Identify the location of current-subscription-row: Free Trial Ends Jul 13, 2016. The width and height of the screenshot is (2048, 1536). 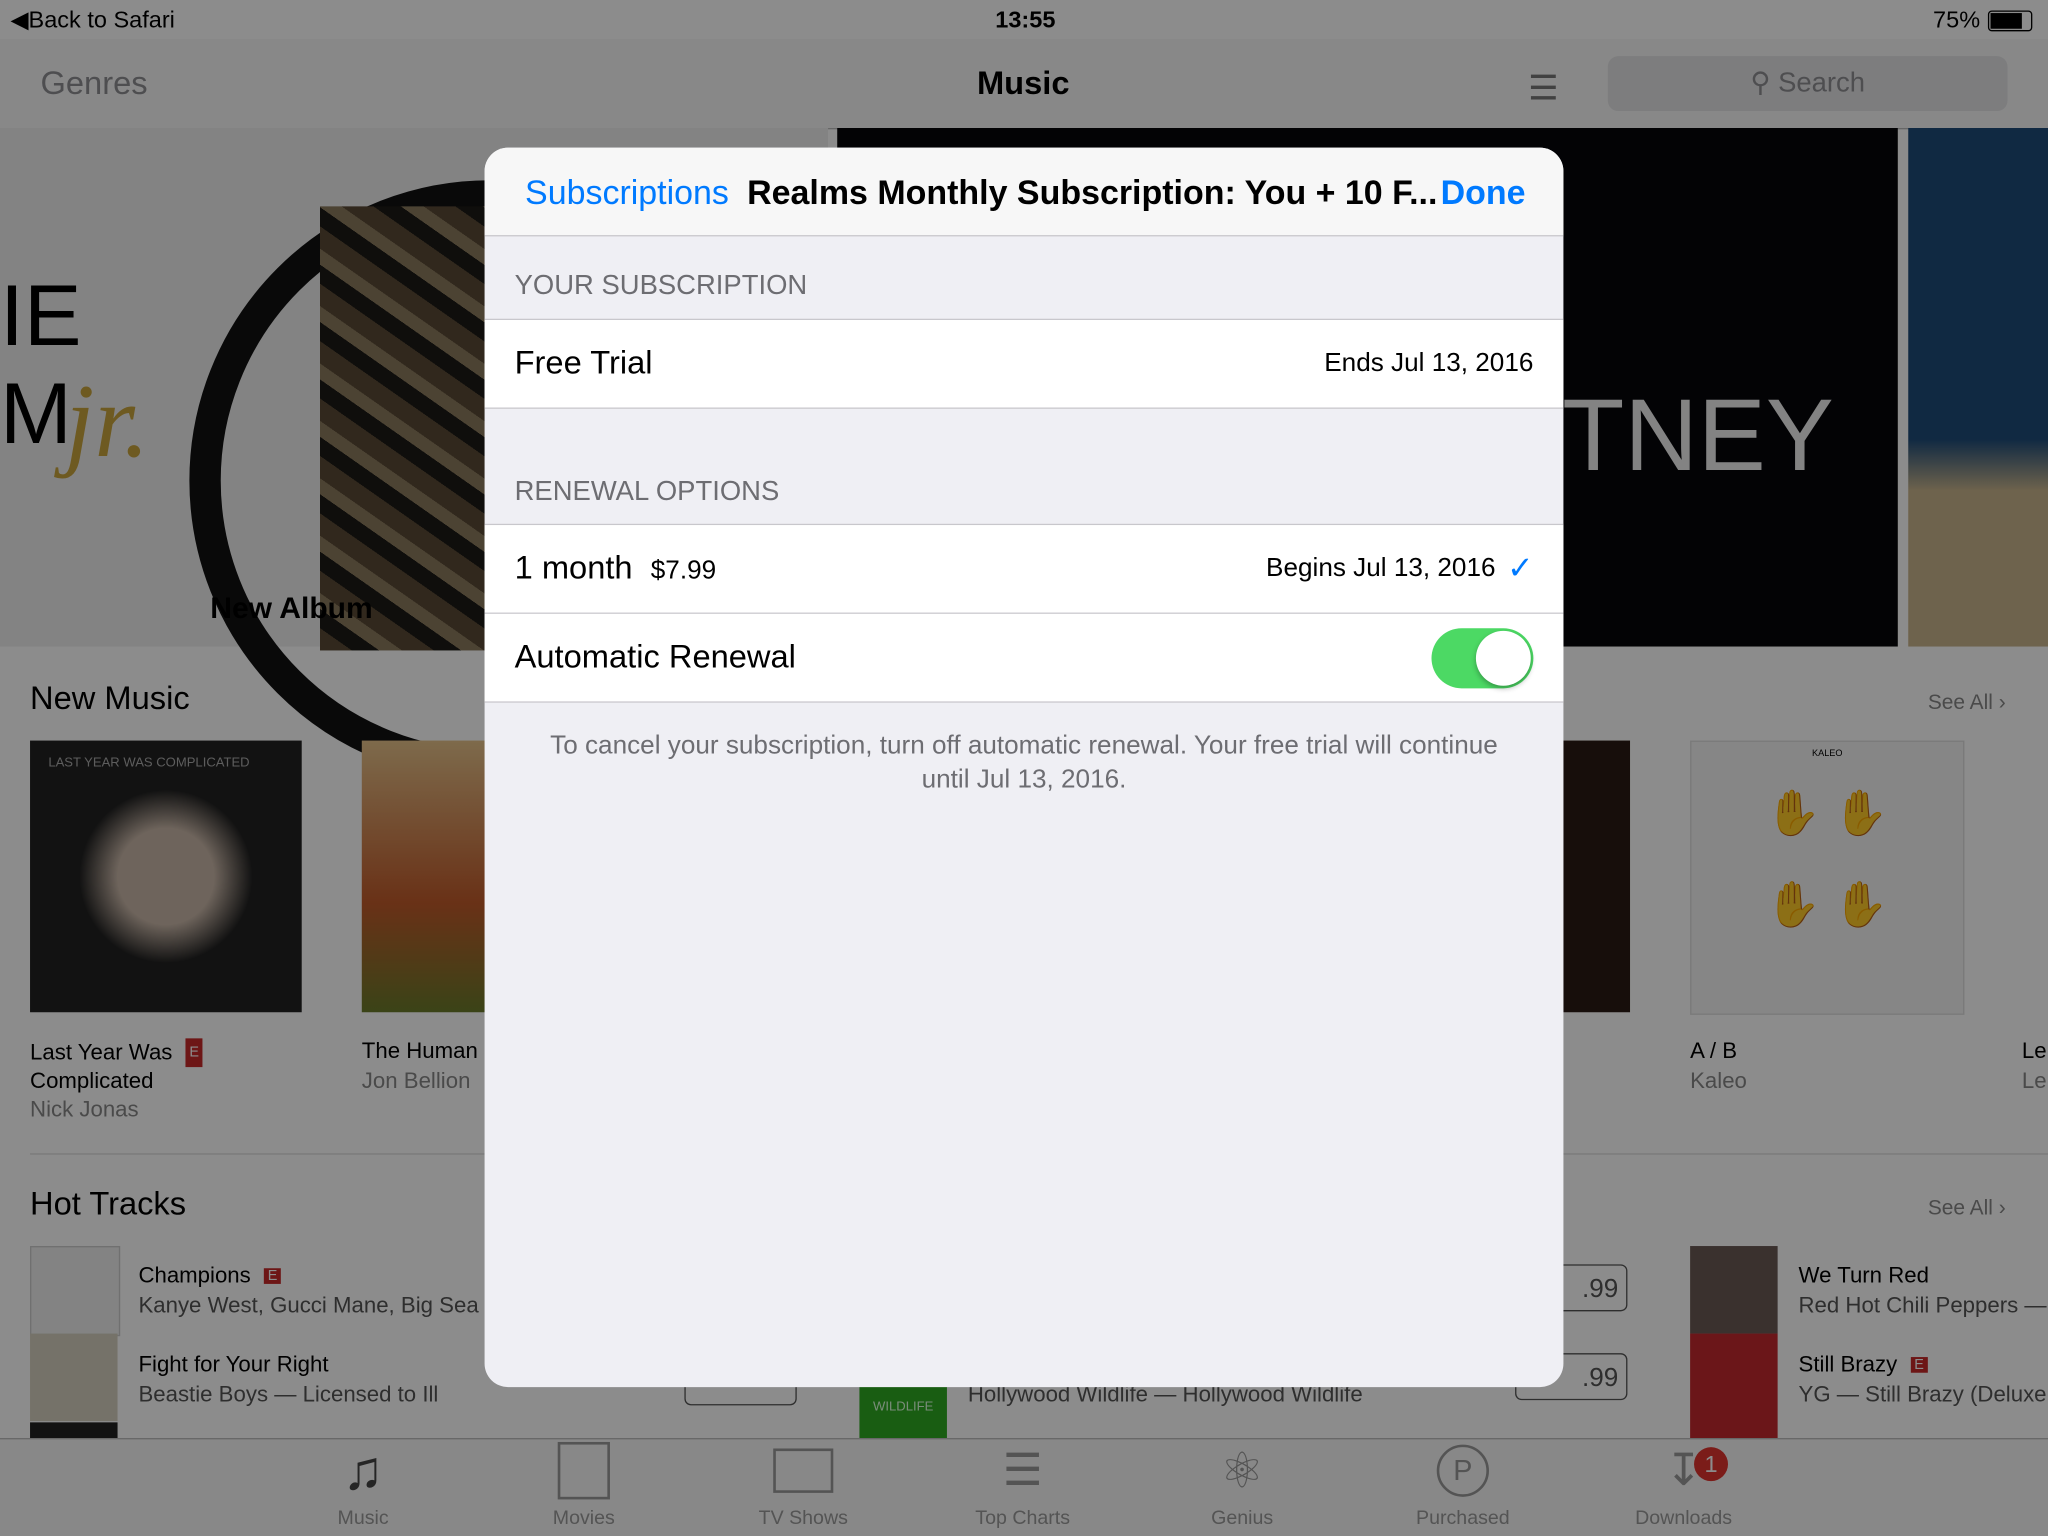
(1024, 363).